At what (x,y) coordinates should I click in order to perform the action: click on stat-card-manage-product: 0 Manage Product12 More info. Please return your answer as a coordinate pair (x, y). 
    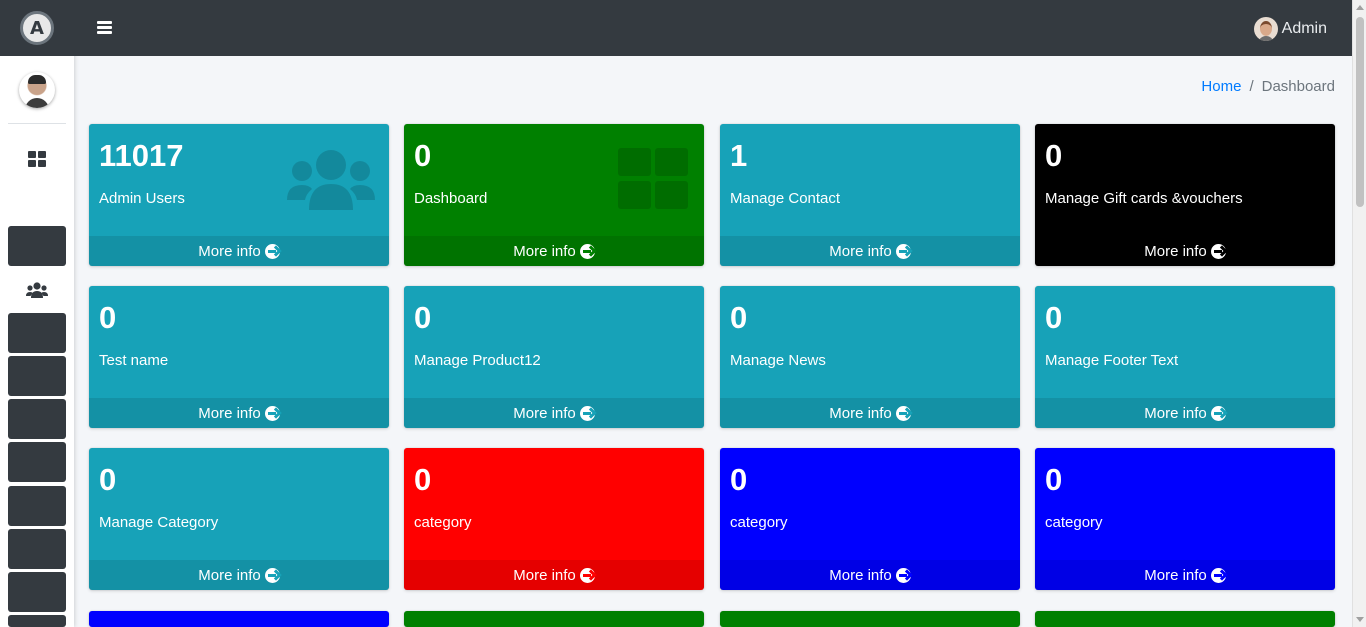
    Looking at the image, I should click on (554, 357).